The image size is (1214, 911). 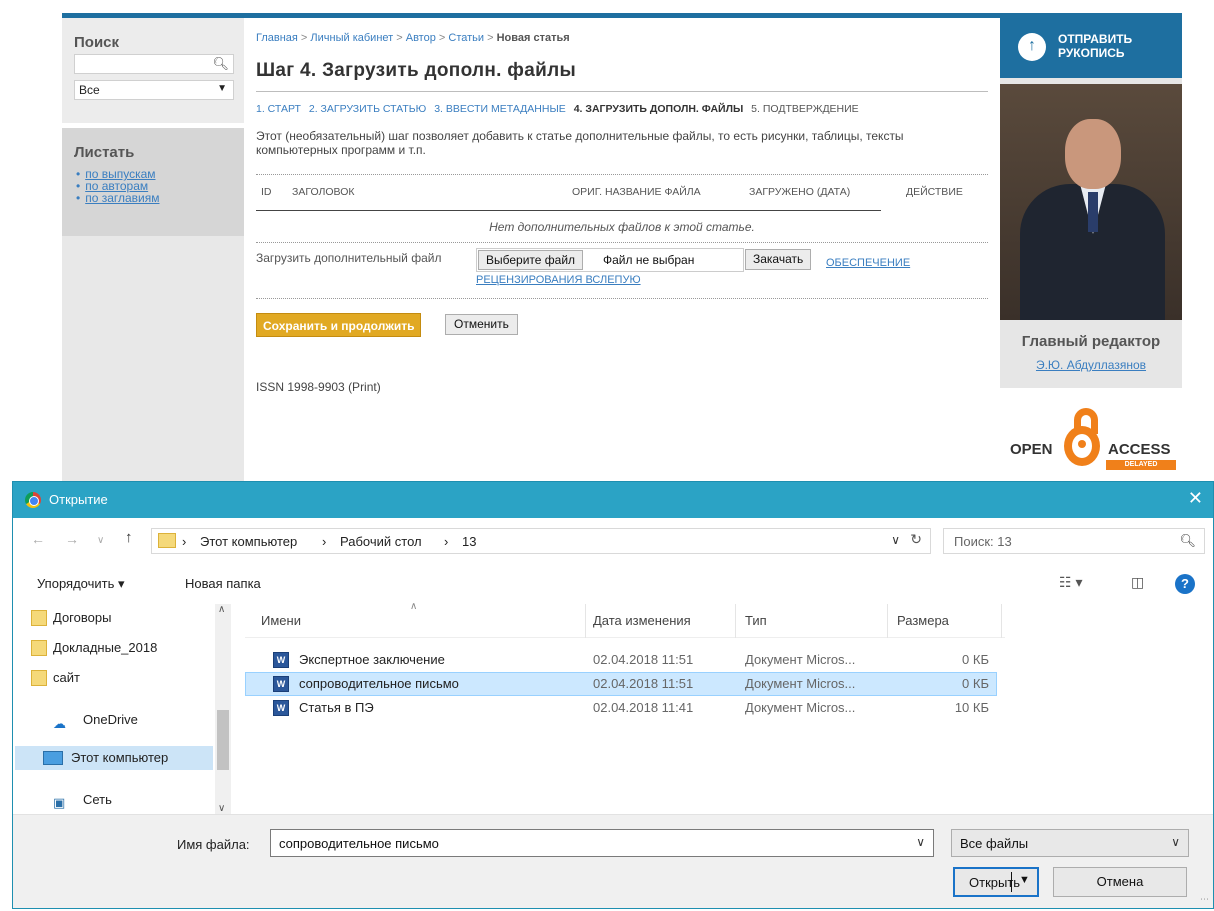 I want to click on submit-manuscript-button: ↑ ОТПРАВИТЬ РУКОПИСЬ, so click(x=1091, y=48).